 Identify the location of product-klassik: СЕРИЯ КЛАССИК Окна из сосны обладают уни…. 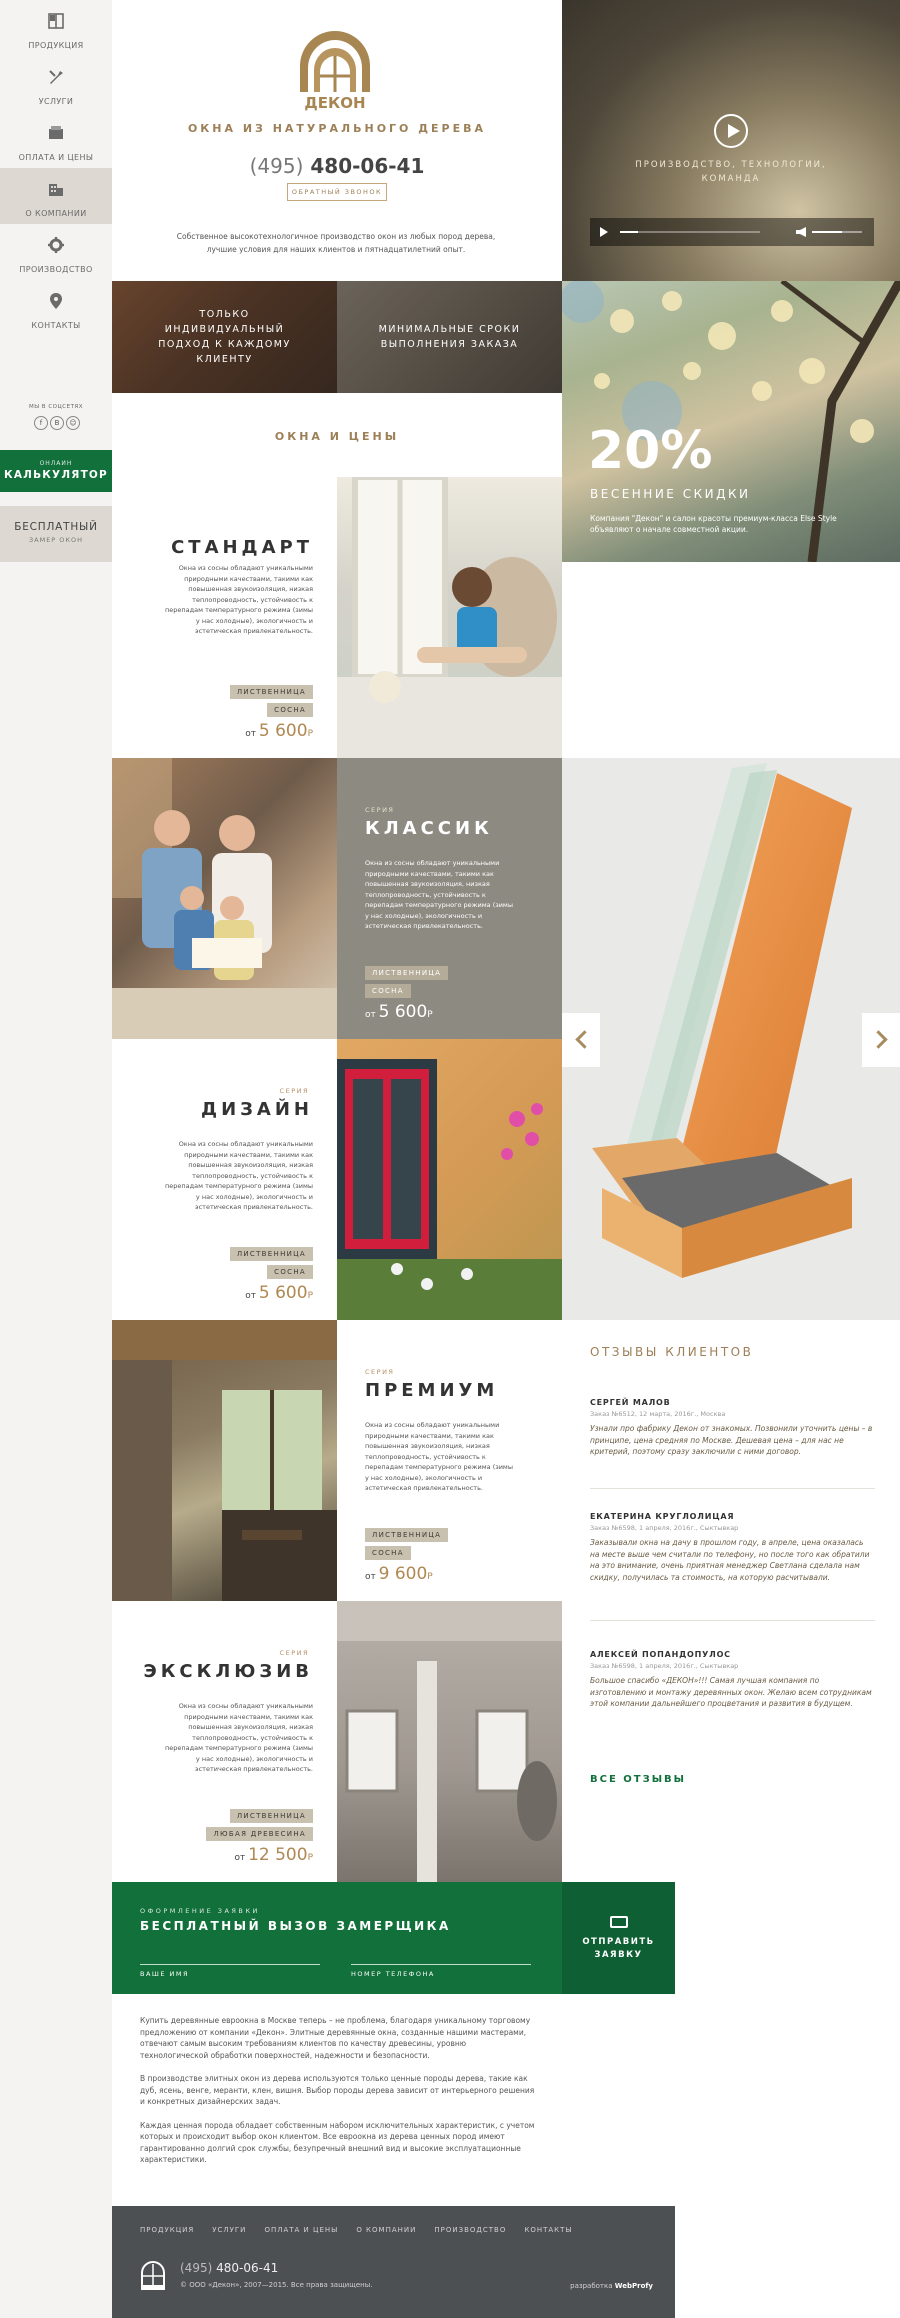
(453, 898).